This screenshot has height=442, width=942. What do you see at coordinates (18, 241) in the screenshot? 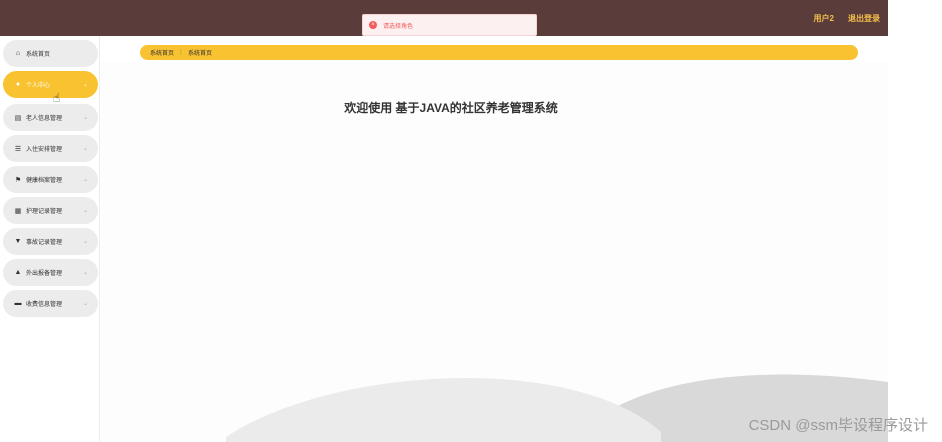
I see `pin-icon: ▼` at bounding box center [18, 241].